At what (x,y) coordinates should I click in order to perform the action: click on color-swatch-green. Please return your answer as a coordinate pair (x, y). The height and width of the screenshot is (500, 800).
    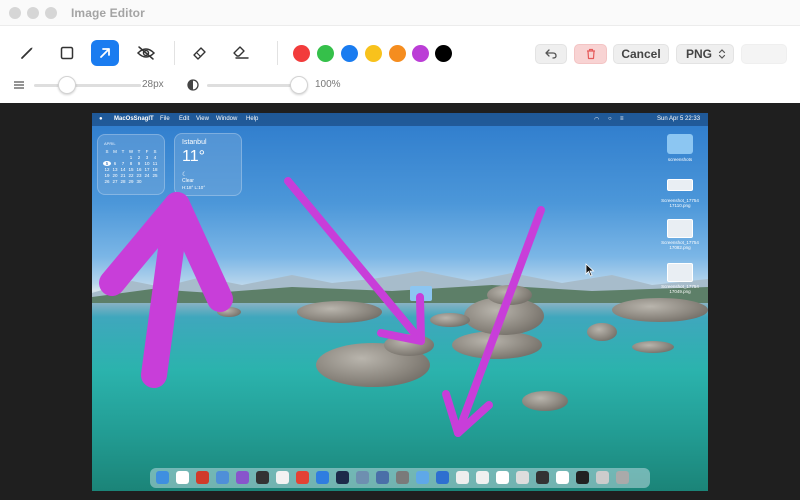
    Looking at the image, I should click on (325, 53).